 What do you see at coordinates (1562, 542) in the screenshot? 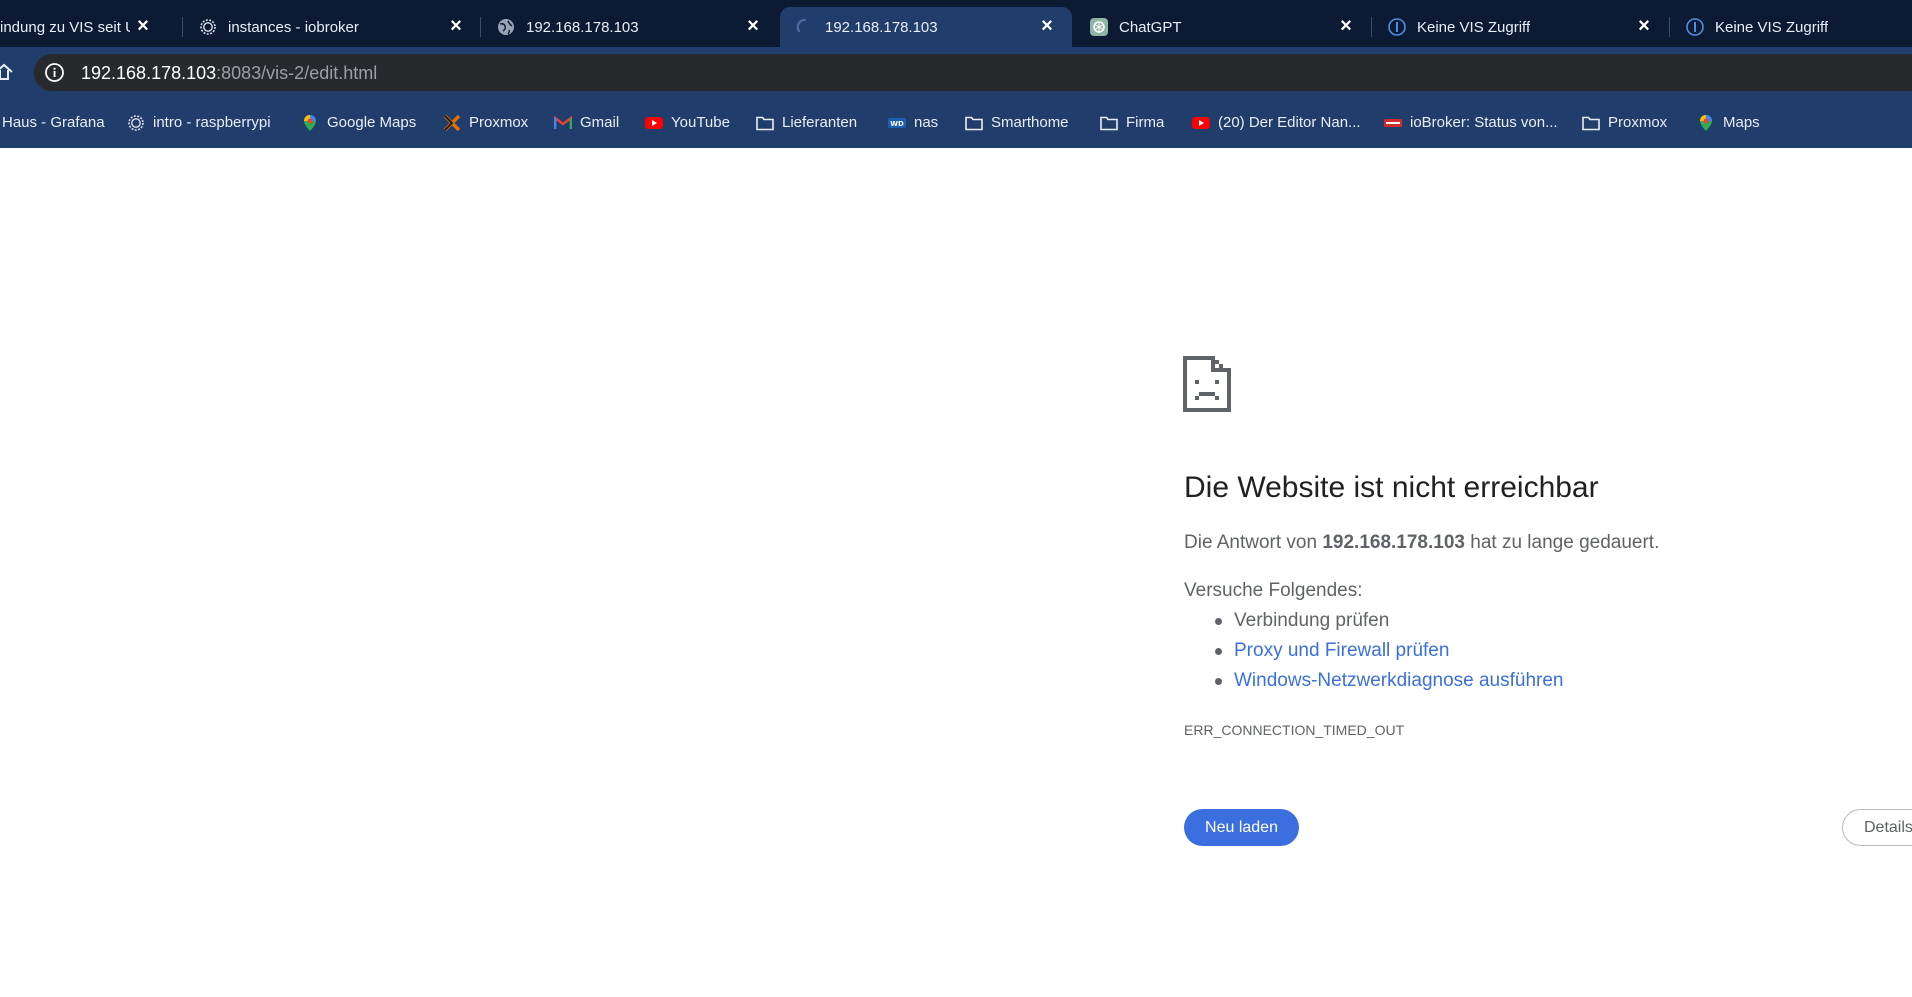
I see `error-subtitle-suffix: hat zu lange gedauert.` at bounding box center [1562, 542].